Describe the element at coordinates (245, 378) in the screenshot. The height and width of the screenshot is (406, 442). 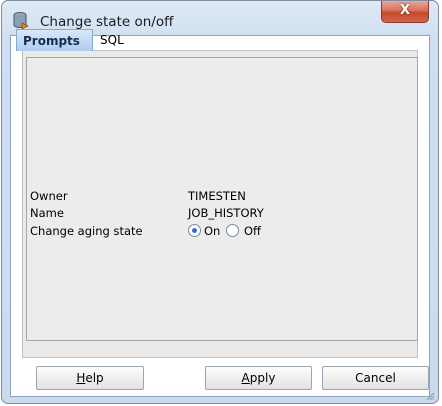
I see `apply-mnemonic: A` at that location.